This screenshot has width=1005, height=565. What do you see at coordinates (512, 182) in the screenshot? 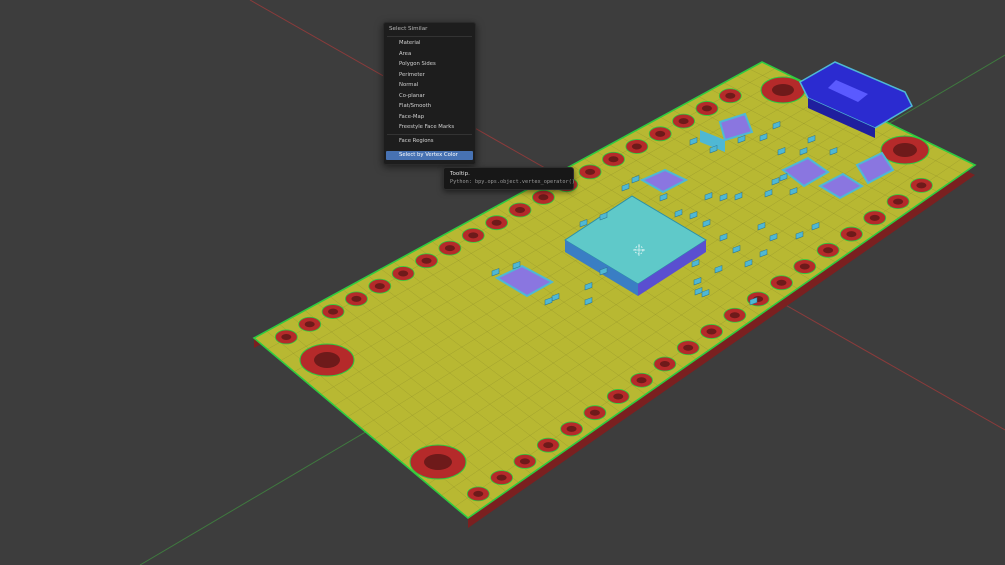
I see `tooltip-python: Python: bpy.ops.object.vertex_operator()` at bounding box center [512, 182].